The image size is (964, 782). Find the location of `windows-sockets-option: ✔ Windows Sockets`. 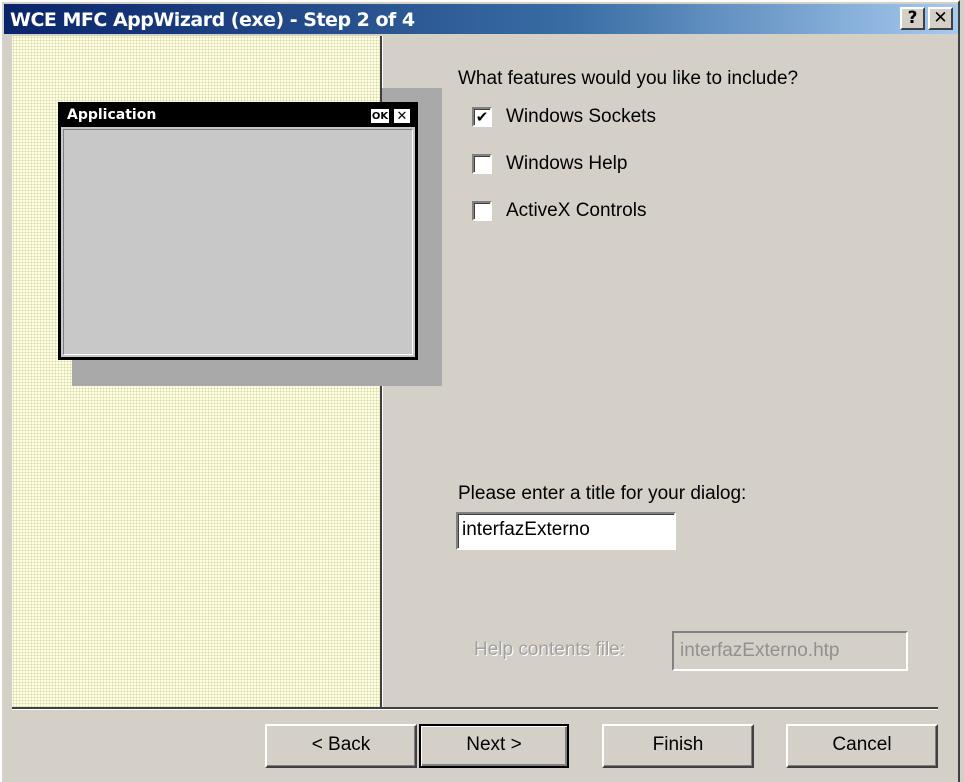

windows-sockets-option: ✔ Windows Sockets is located at coordinates (564, 117).